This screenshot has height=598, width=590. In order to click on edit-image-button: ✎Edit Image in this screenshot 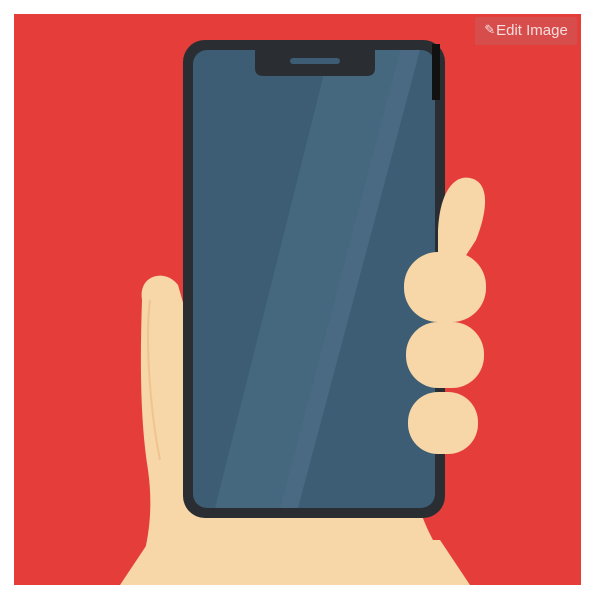, I will do `click(526, 31)`.